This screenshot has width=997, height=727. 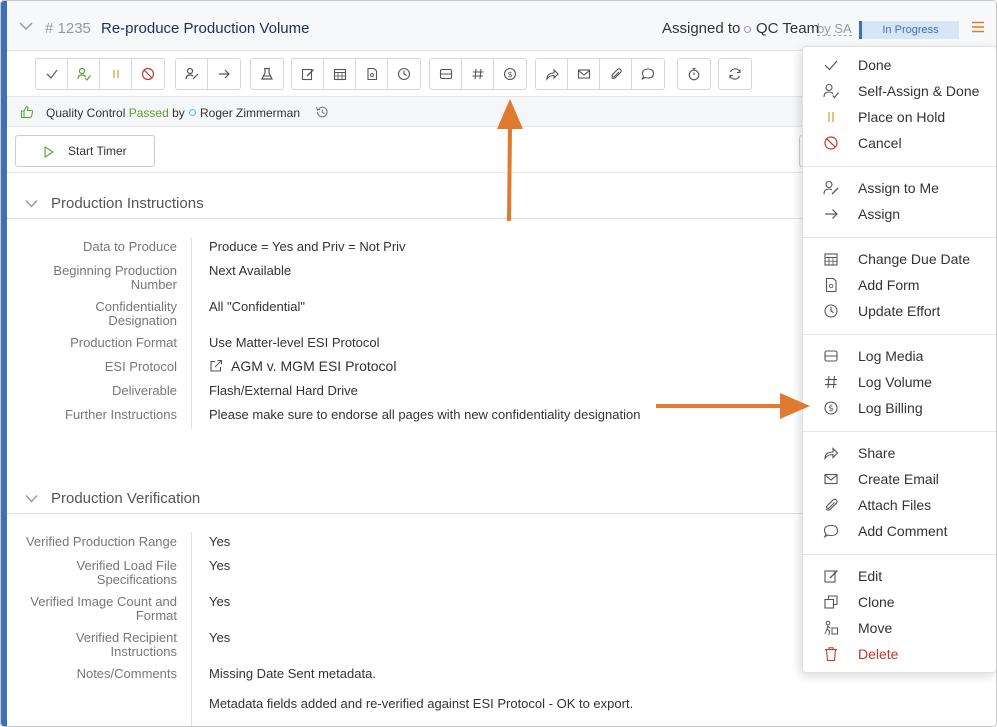 I want to click on menu-item-assign-to-me: Assign to Me, so click(x=899, y=188).